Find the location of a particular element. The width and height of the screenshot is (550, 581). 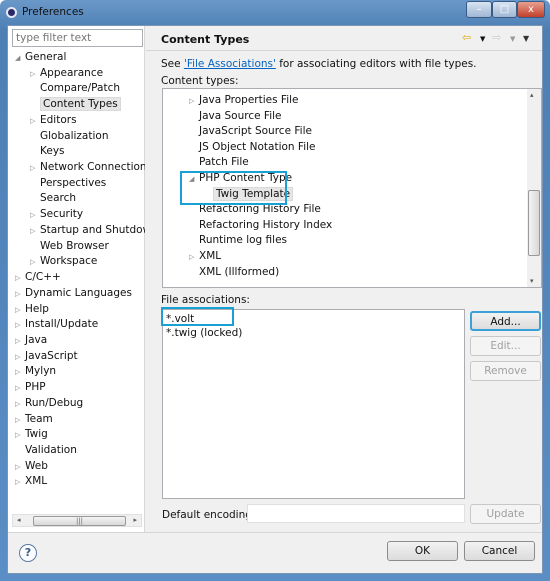

tree-item-label: Java is located at coordinates (36, 339).